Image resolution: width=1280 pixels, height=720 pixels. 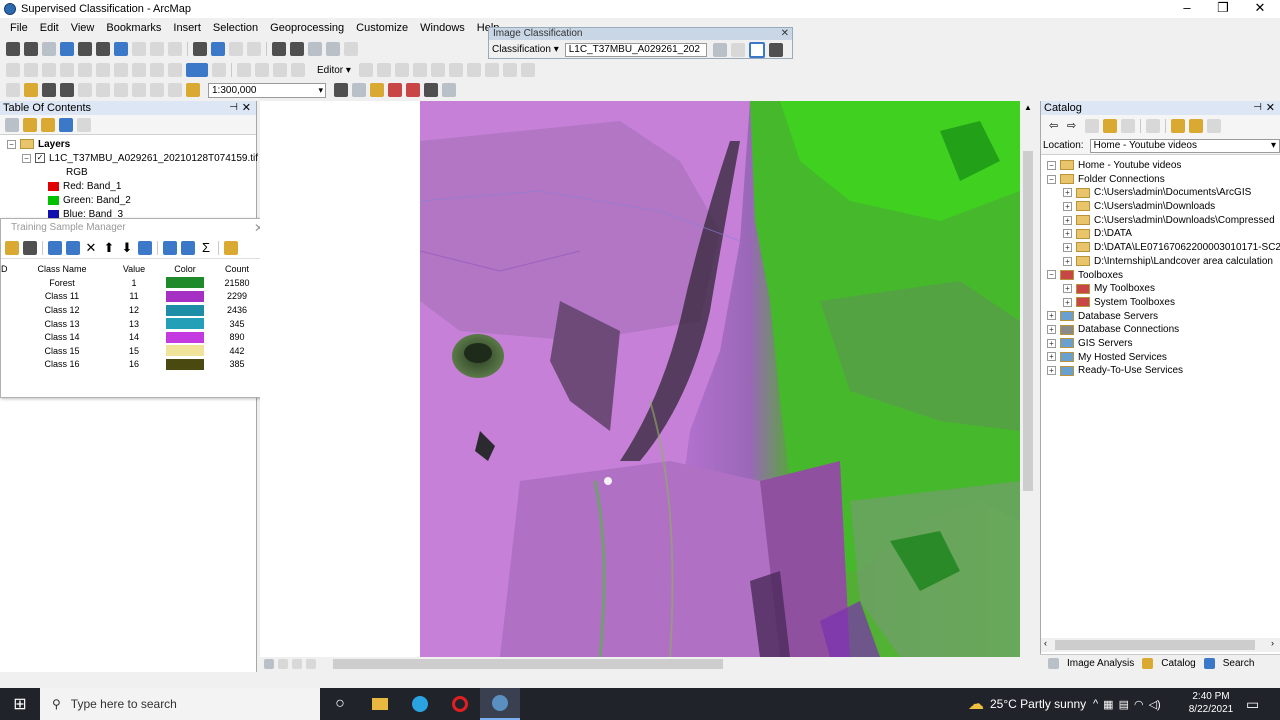 I want to click on reset-class-values-icon, so click(x=145, y=247).